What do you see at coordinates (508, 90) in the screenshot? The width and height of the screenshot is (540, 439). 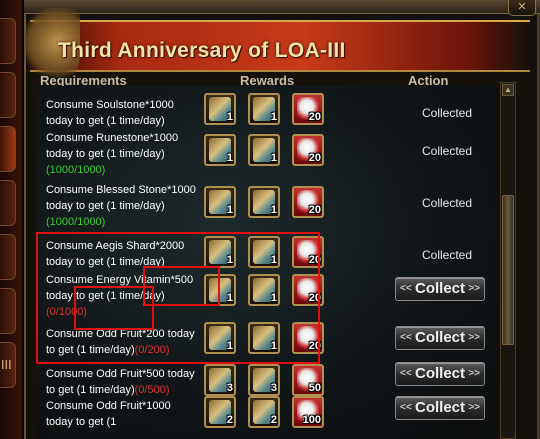 I see `scroll-up-arrow-icon: ▲` at bounding box center [508, 90].